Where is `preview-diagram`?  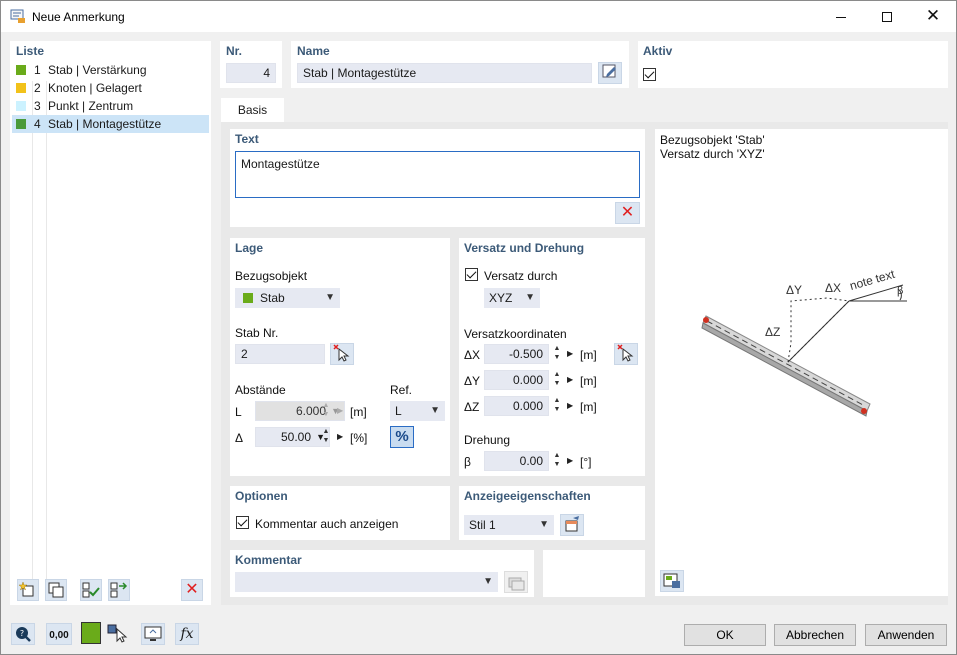
preview-diagram is located at coordinates (804, 350).